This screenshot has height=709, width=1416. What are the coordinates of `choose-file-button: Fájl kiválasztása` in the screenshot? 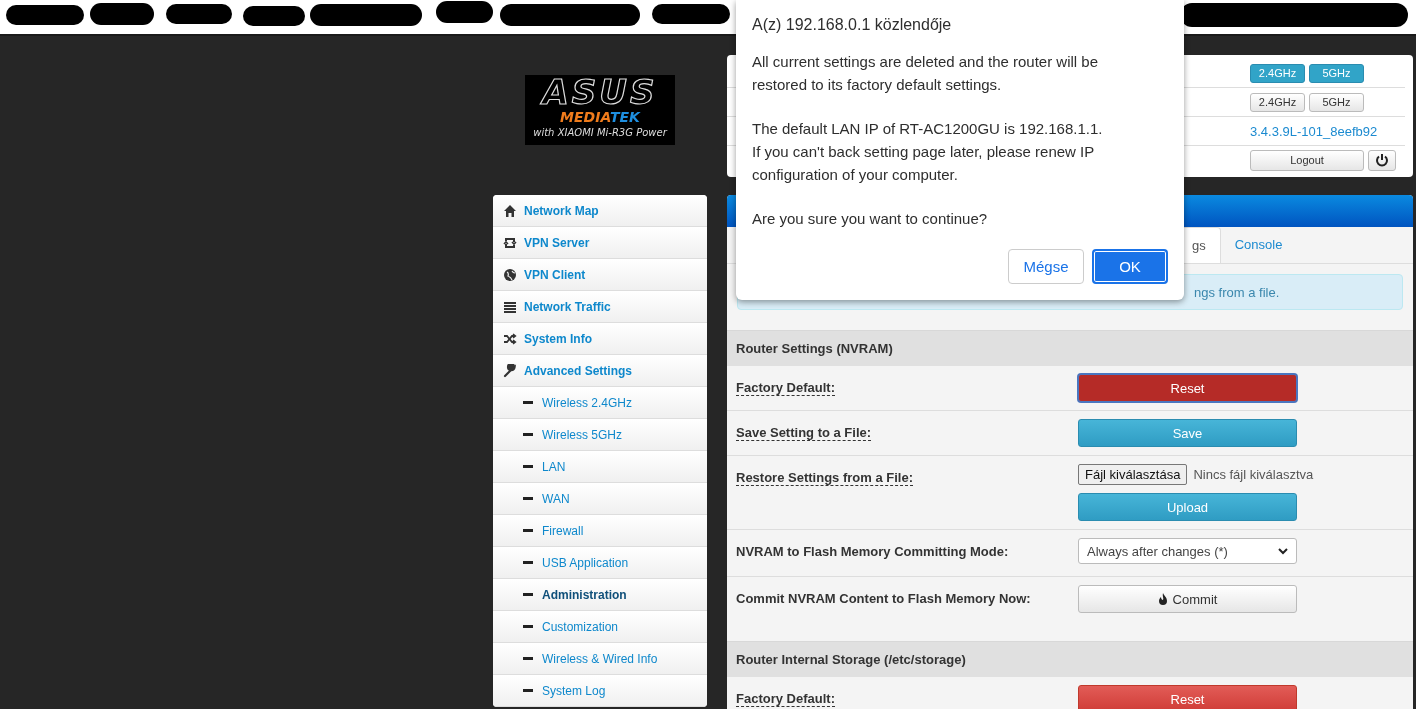 It's located at (1133, 474).